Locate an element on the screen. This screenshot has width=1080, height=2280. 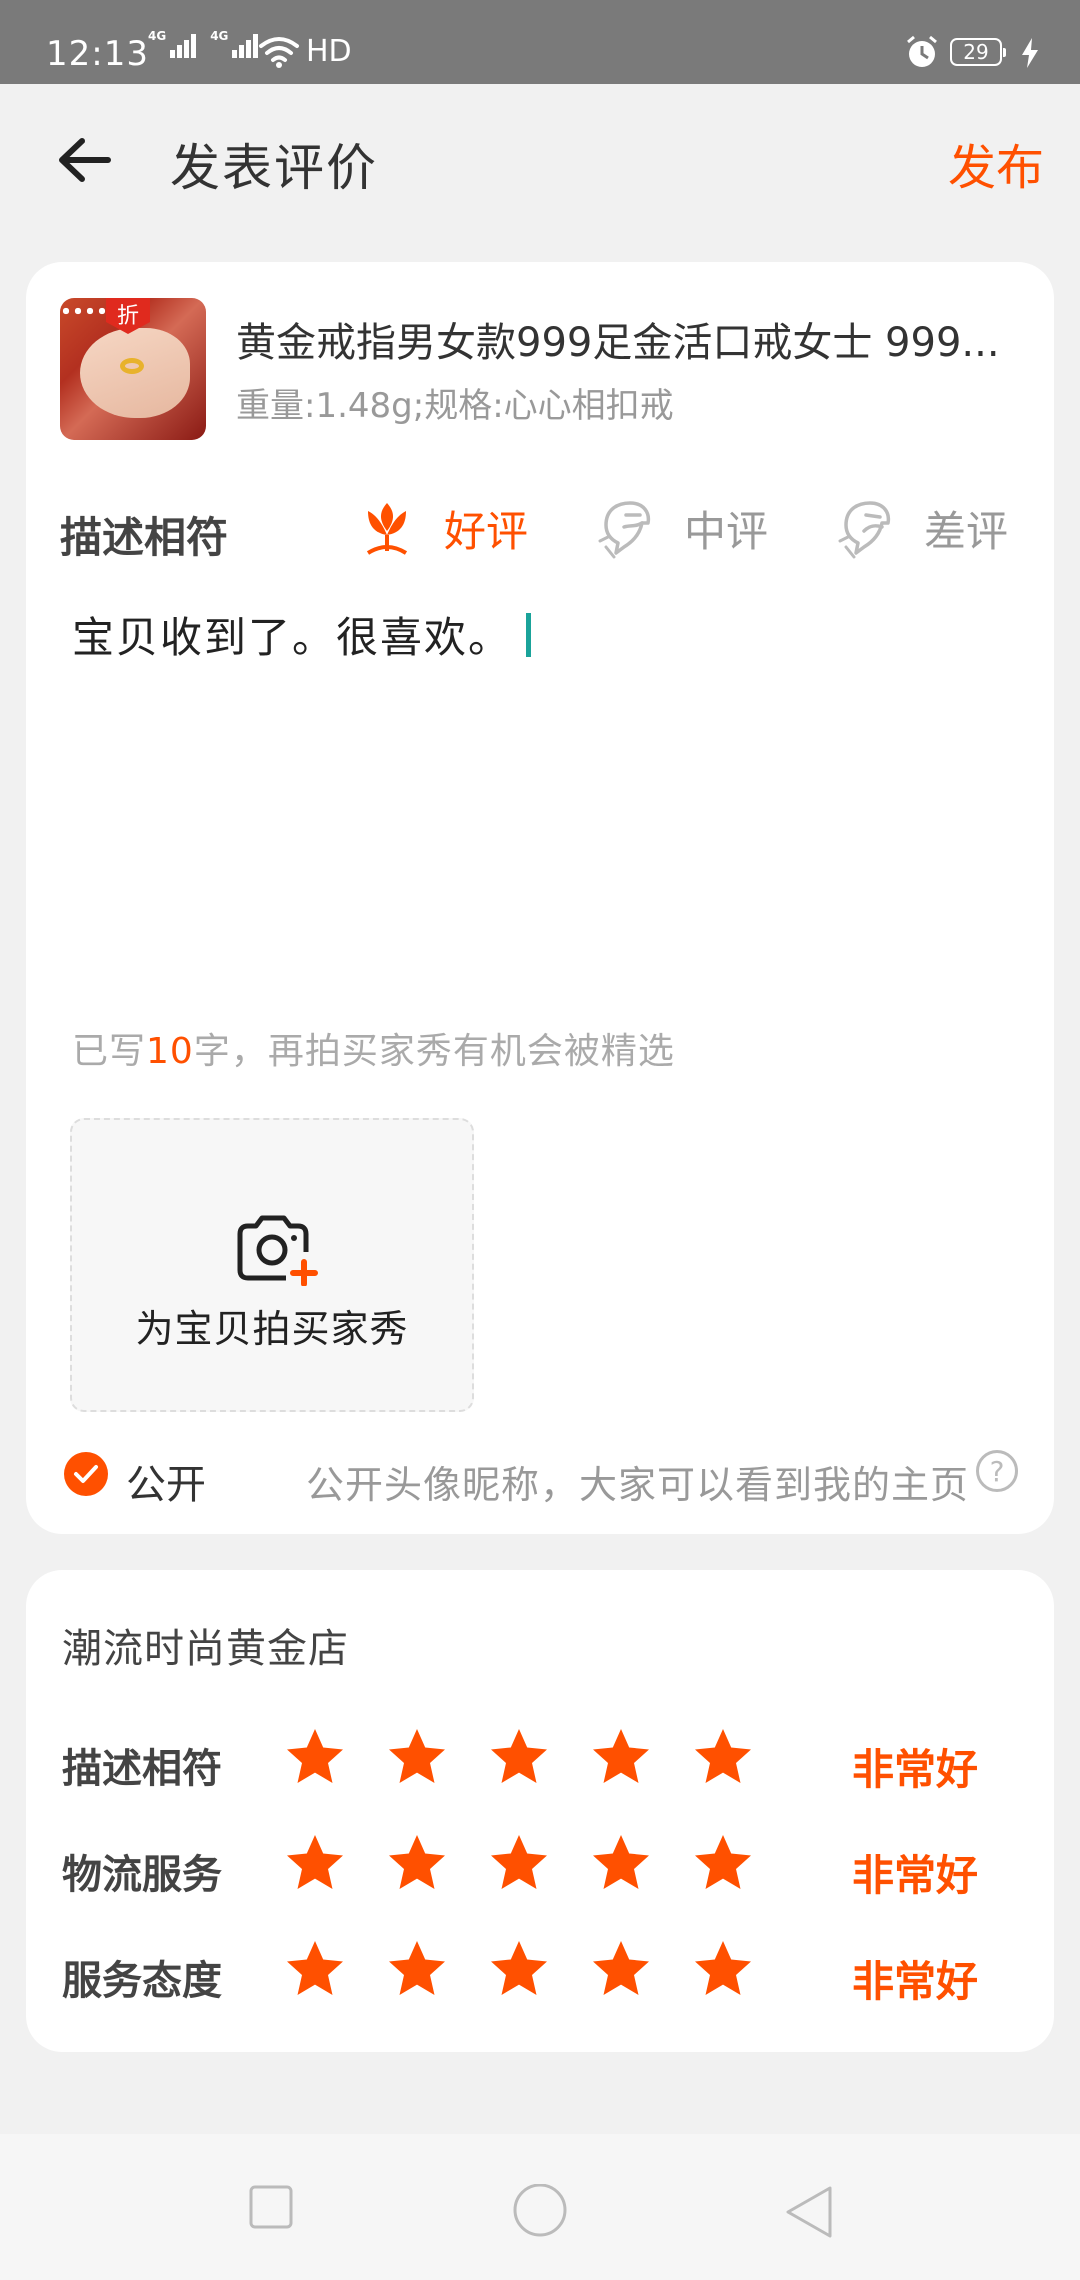
description-rating-label: 描述相符 is located at coordinates (144, 537).